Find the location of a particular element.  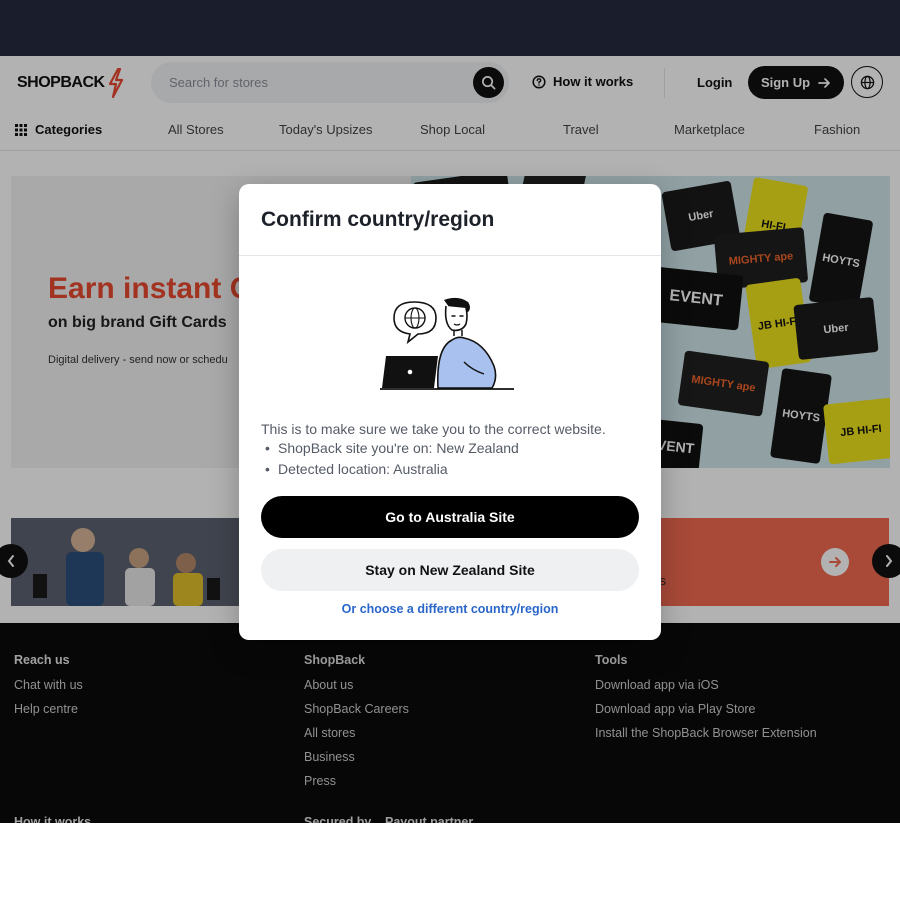

list-item: • Detected location: Australia is located at coordinates (390, 469).